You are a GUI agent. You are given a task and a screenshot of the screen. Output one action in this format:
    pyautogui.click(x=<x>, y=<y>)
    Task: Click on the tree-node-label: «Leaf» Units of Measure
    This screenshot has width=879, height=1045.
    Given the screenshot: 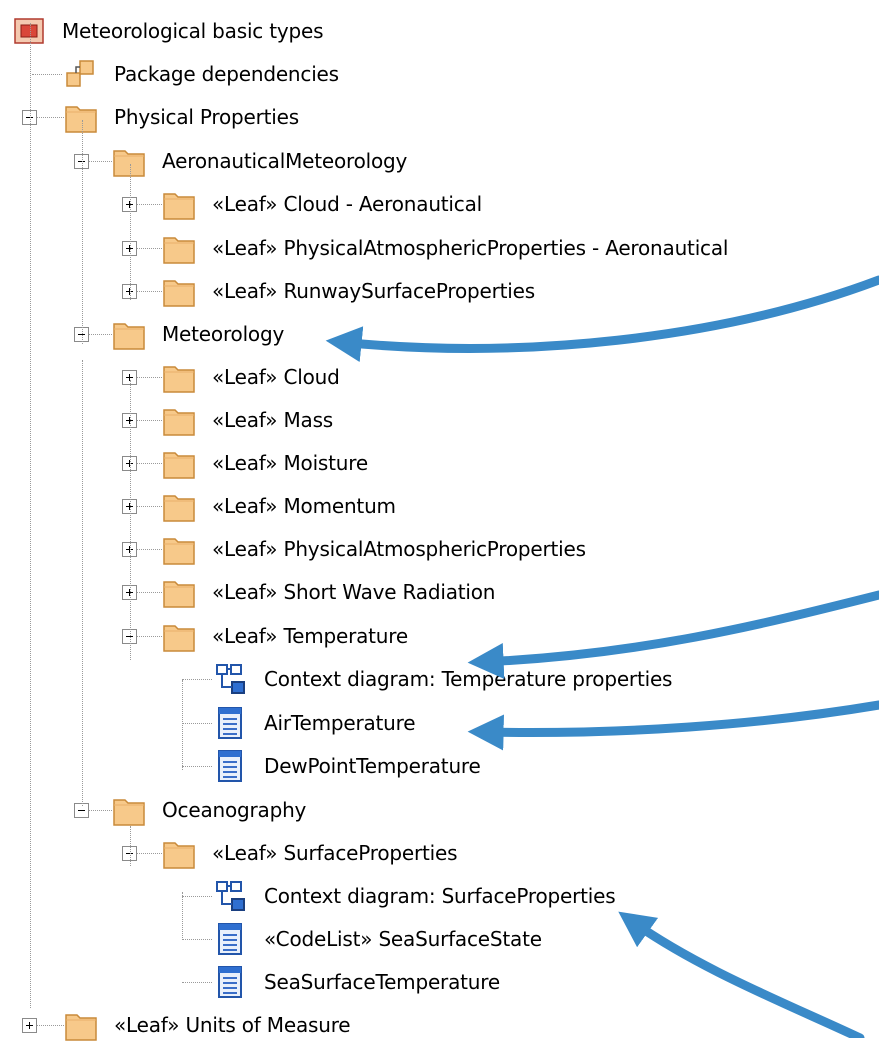 What is the action you would take?
    pyautogui.click(x=232, y=1025)
    